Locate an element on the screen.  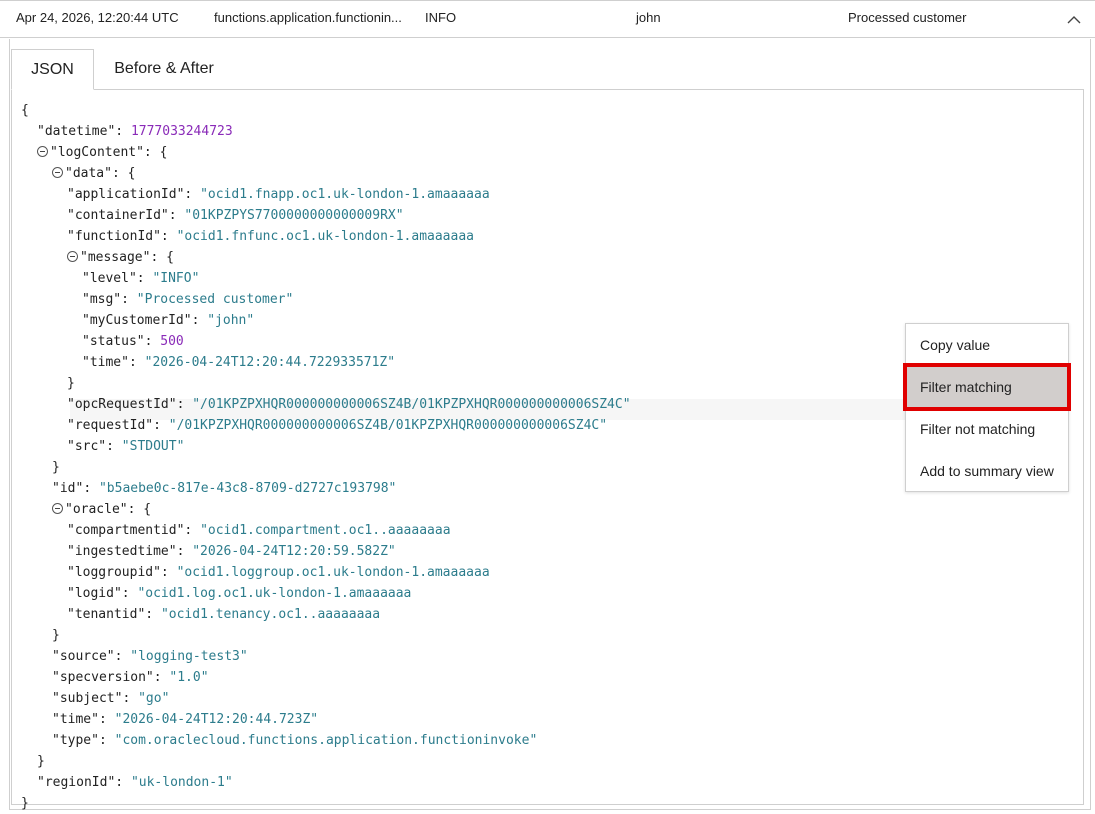
detail-tabs: JSON Before & After is located at coordinates (550, 69).